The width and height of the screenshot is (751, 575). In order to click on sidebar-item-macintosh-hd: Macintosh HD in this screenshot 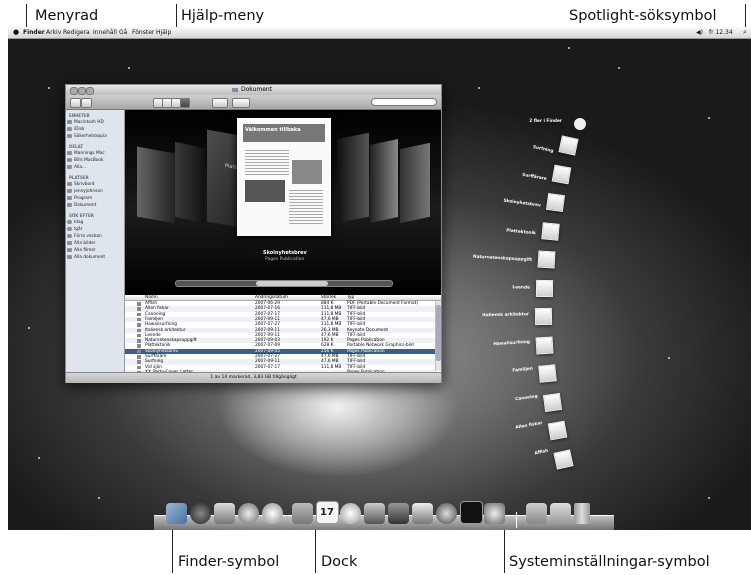, I will do `click(85, 122)`.